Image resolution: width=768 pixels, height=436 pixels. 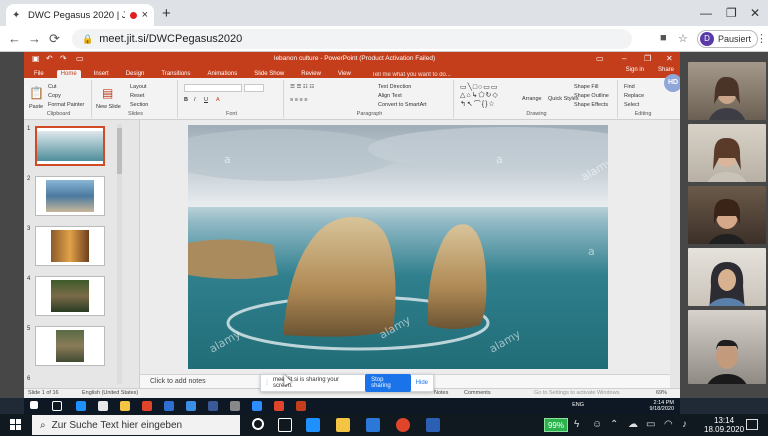 I want to click on power-icon: ϟ, so click(x=576, y=424).